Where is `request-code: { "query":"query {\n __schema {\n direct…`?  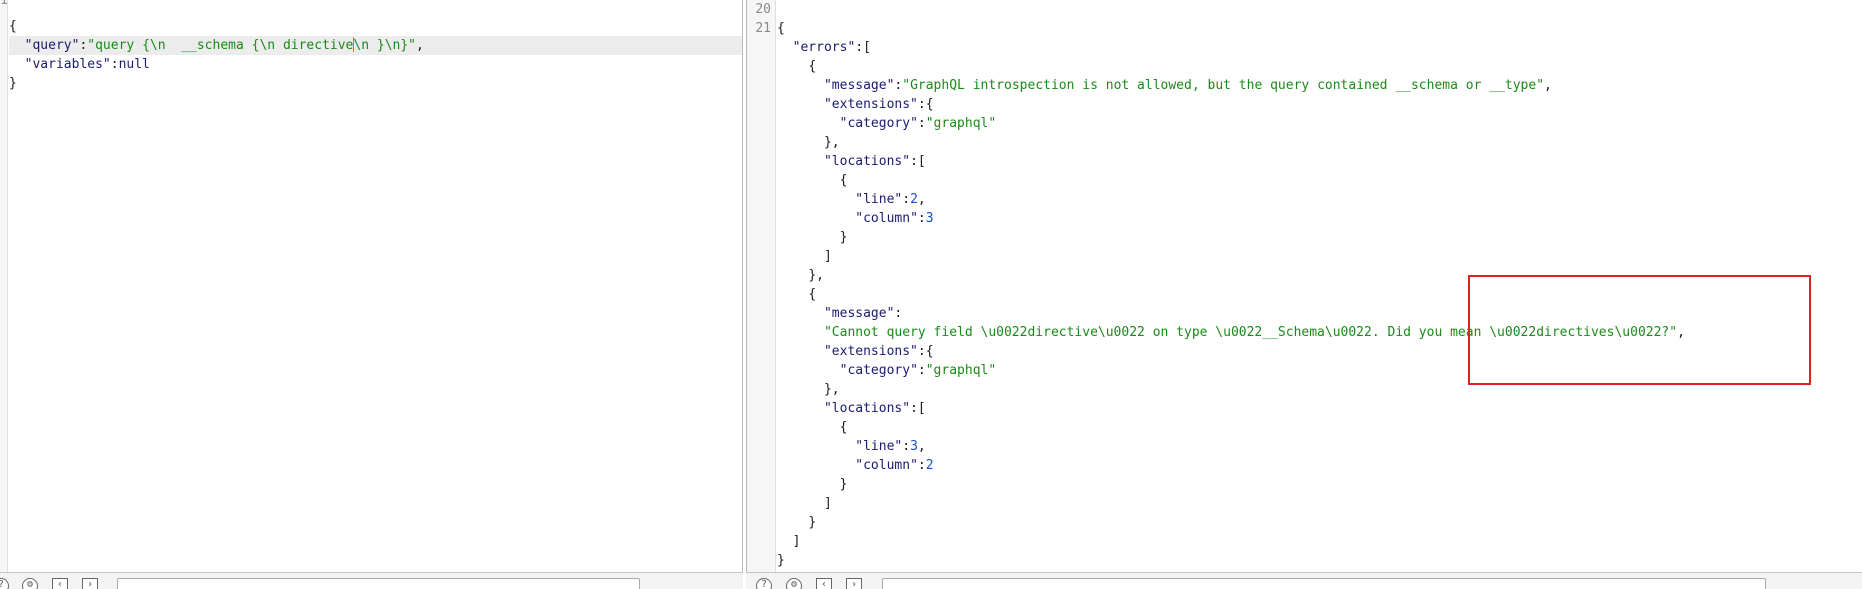 request-code: { "query":"query {\n __schema {\n direct… is located at coordinates (375, 46).